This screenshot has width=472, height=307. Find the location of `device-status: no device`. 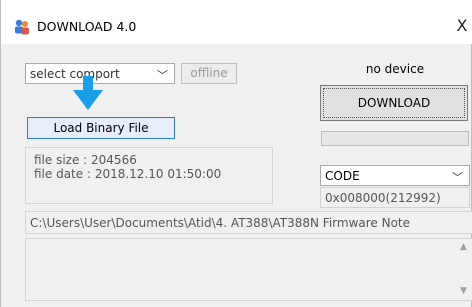

device-status: no device is located at coordinates (395, 69).